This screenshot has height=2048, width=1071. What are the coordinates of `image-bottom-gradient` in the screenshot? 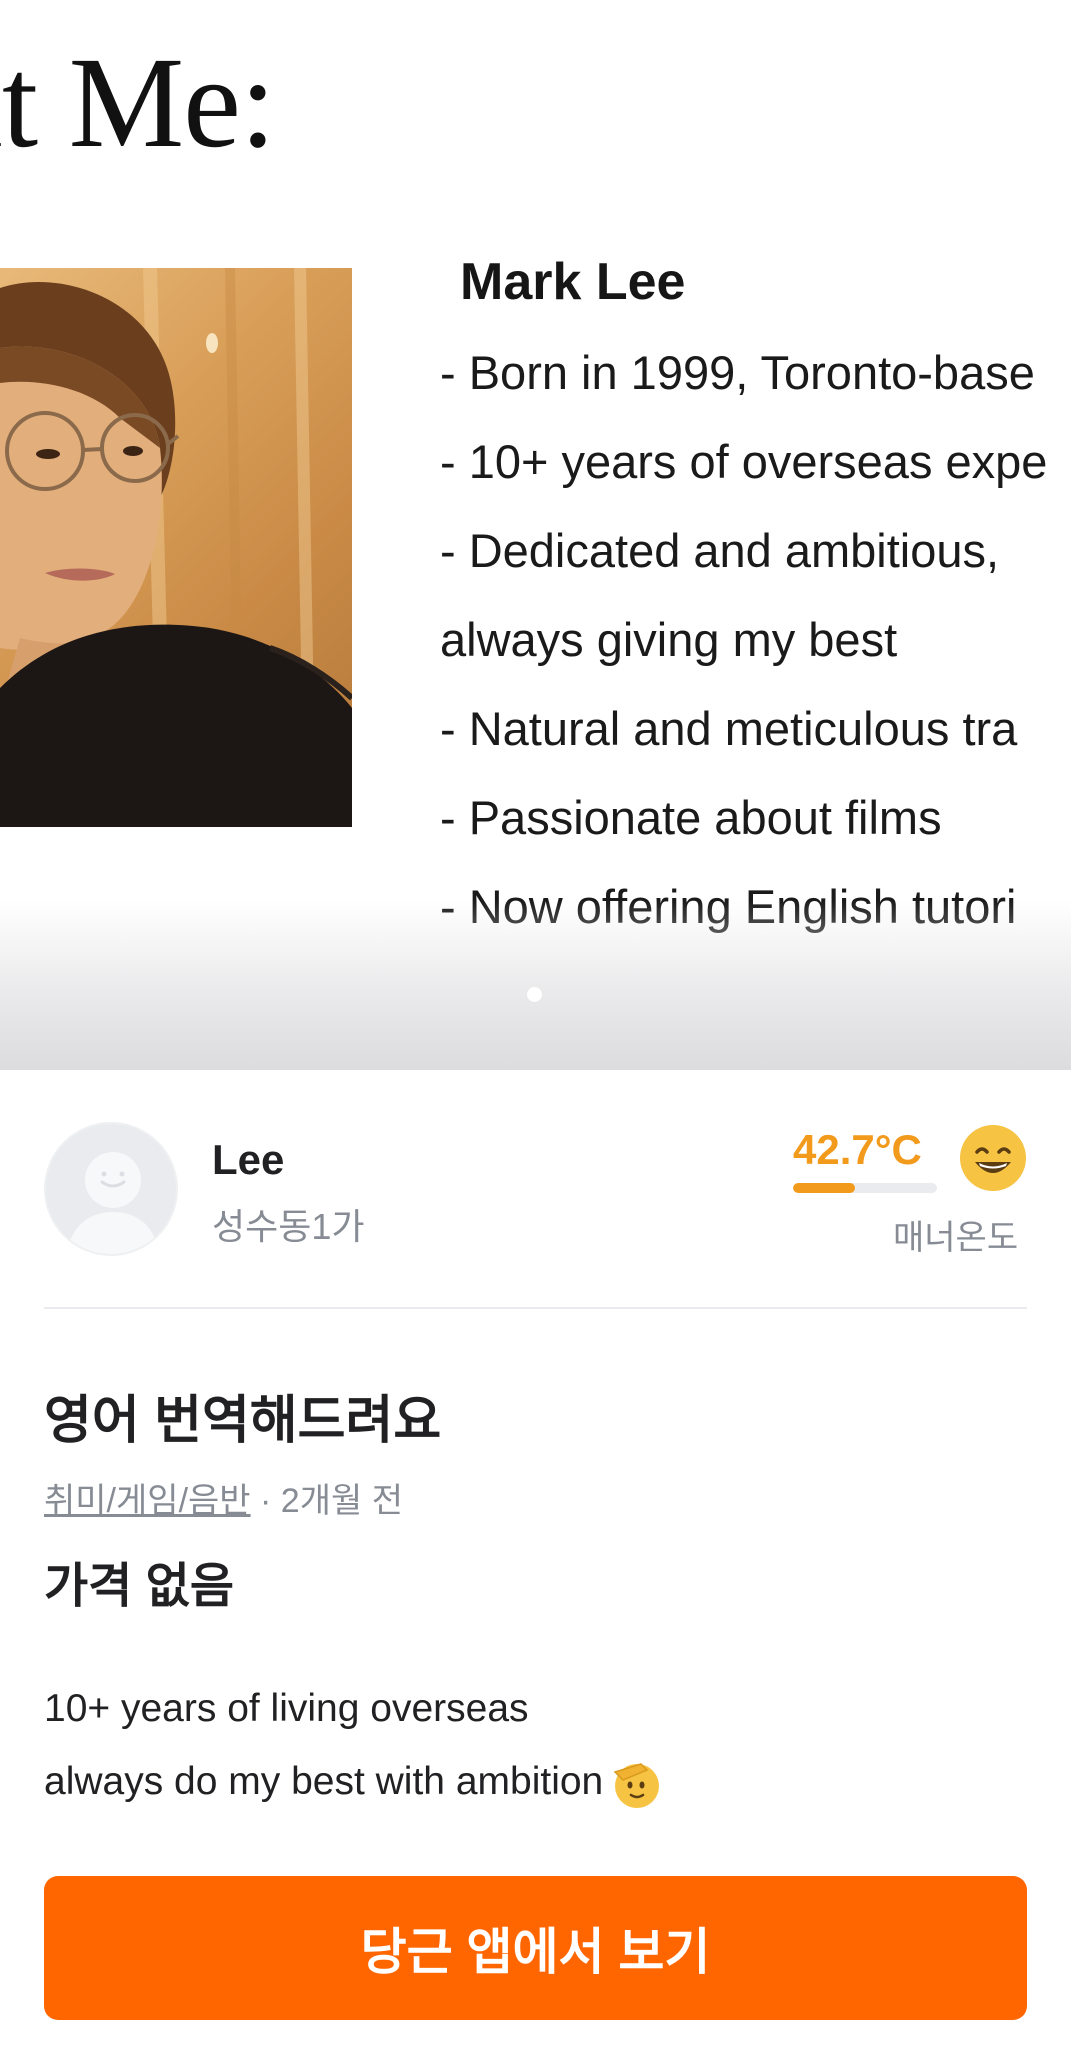 It's located at (535, 985).